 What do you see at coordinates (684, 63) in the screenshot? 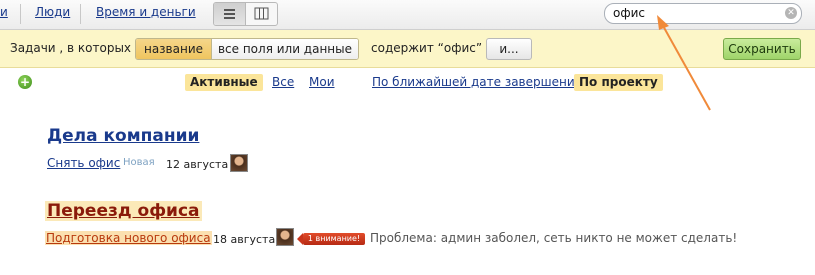
I see `annotation-arrow-icon` at bounding box center [684, 63].